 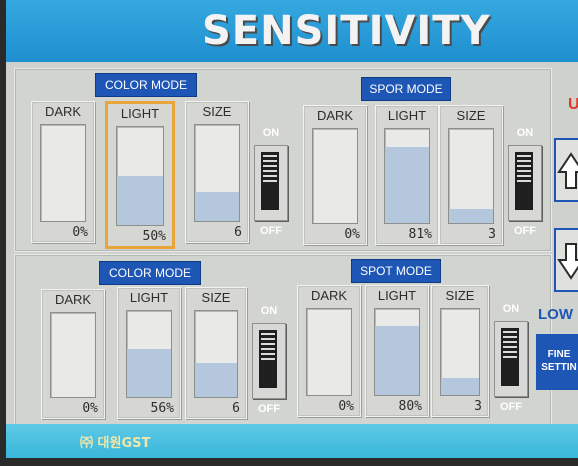 What do you see at coordinates (396, 271) in the screenshot?
I see `spot-mode-label: SPOT MODE` at bounding box center [396, 271].